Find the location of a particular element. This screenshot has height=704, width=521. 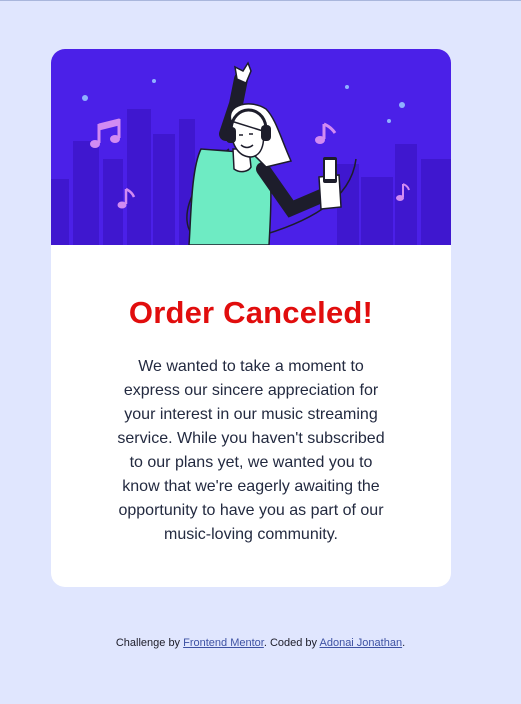

dancing-person is located at coordinates (271, 153).